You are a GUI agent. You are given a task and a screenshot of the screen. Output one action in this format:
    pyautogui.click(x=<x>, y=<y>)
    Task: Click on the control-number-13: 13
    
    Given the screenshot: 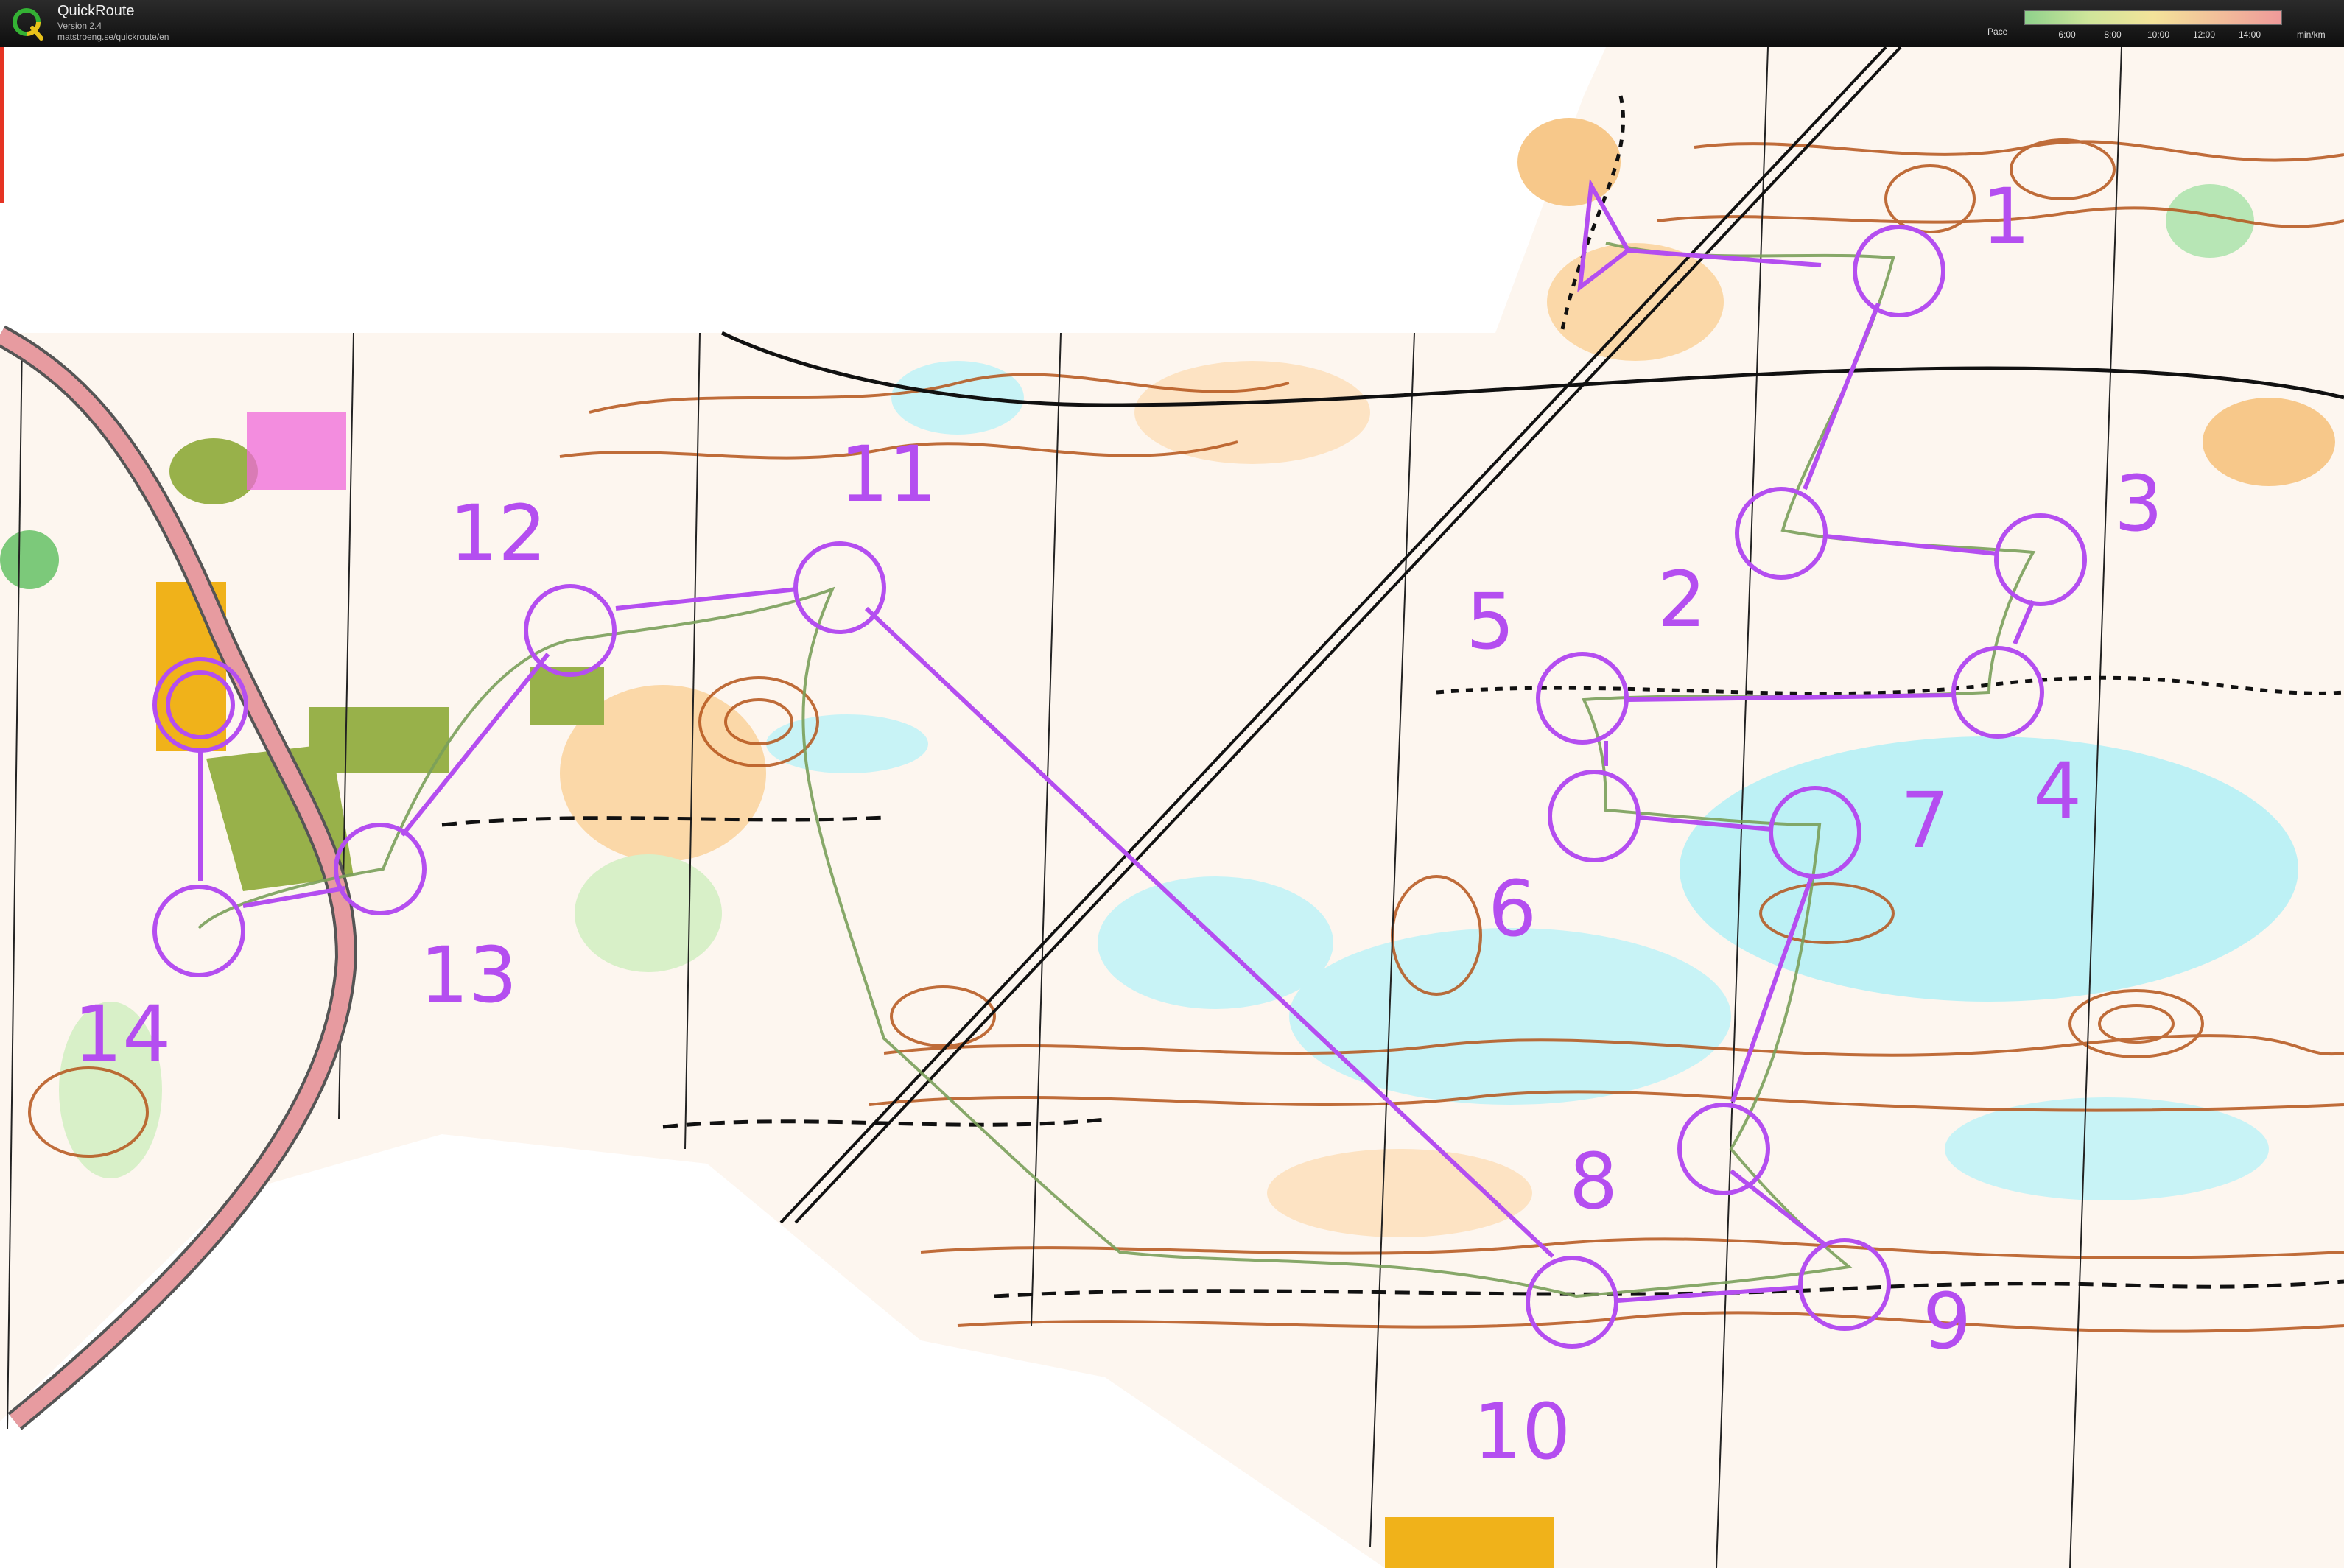 What is the action you would take?
    pyautogui.click(x=468, y=975)
    